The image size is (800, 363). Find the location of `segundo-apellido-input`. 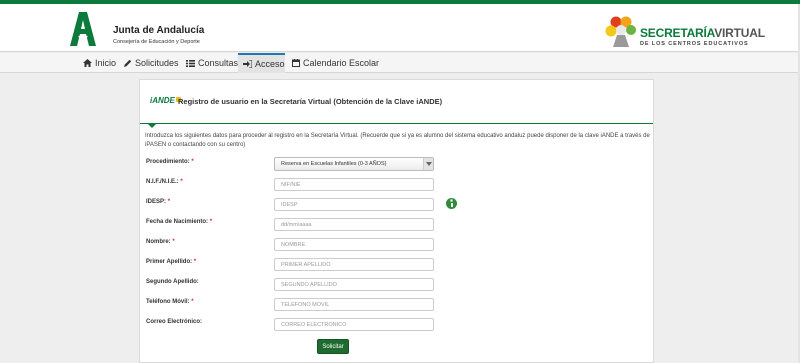

segundo-apellido-input is located at coordinates (354, 284).